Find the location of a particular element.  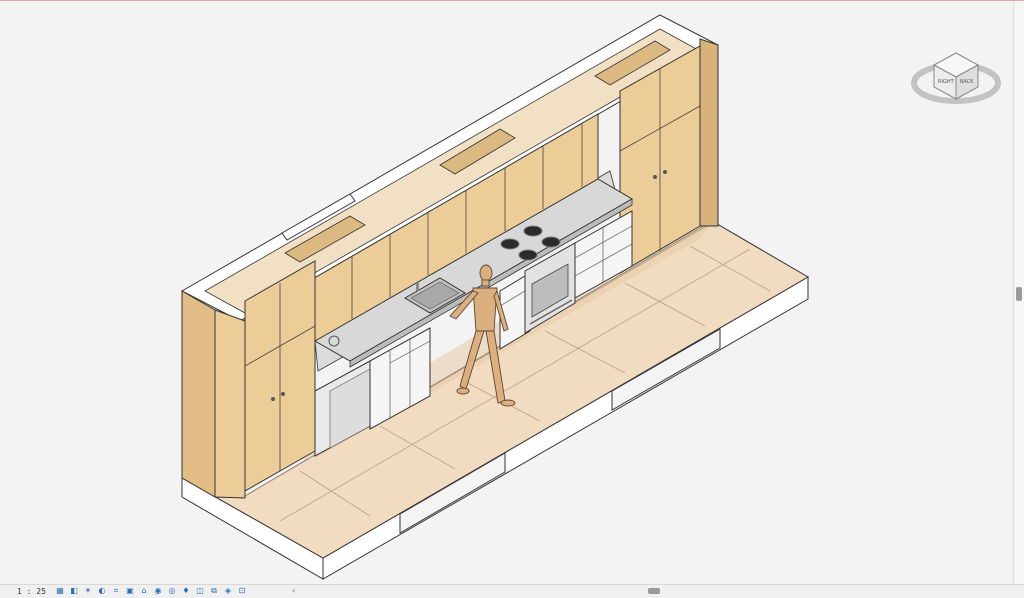

faucet is located at coordinates (417, 287).